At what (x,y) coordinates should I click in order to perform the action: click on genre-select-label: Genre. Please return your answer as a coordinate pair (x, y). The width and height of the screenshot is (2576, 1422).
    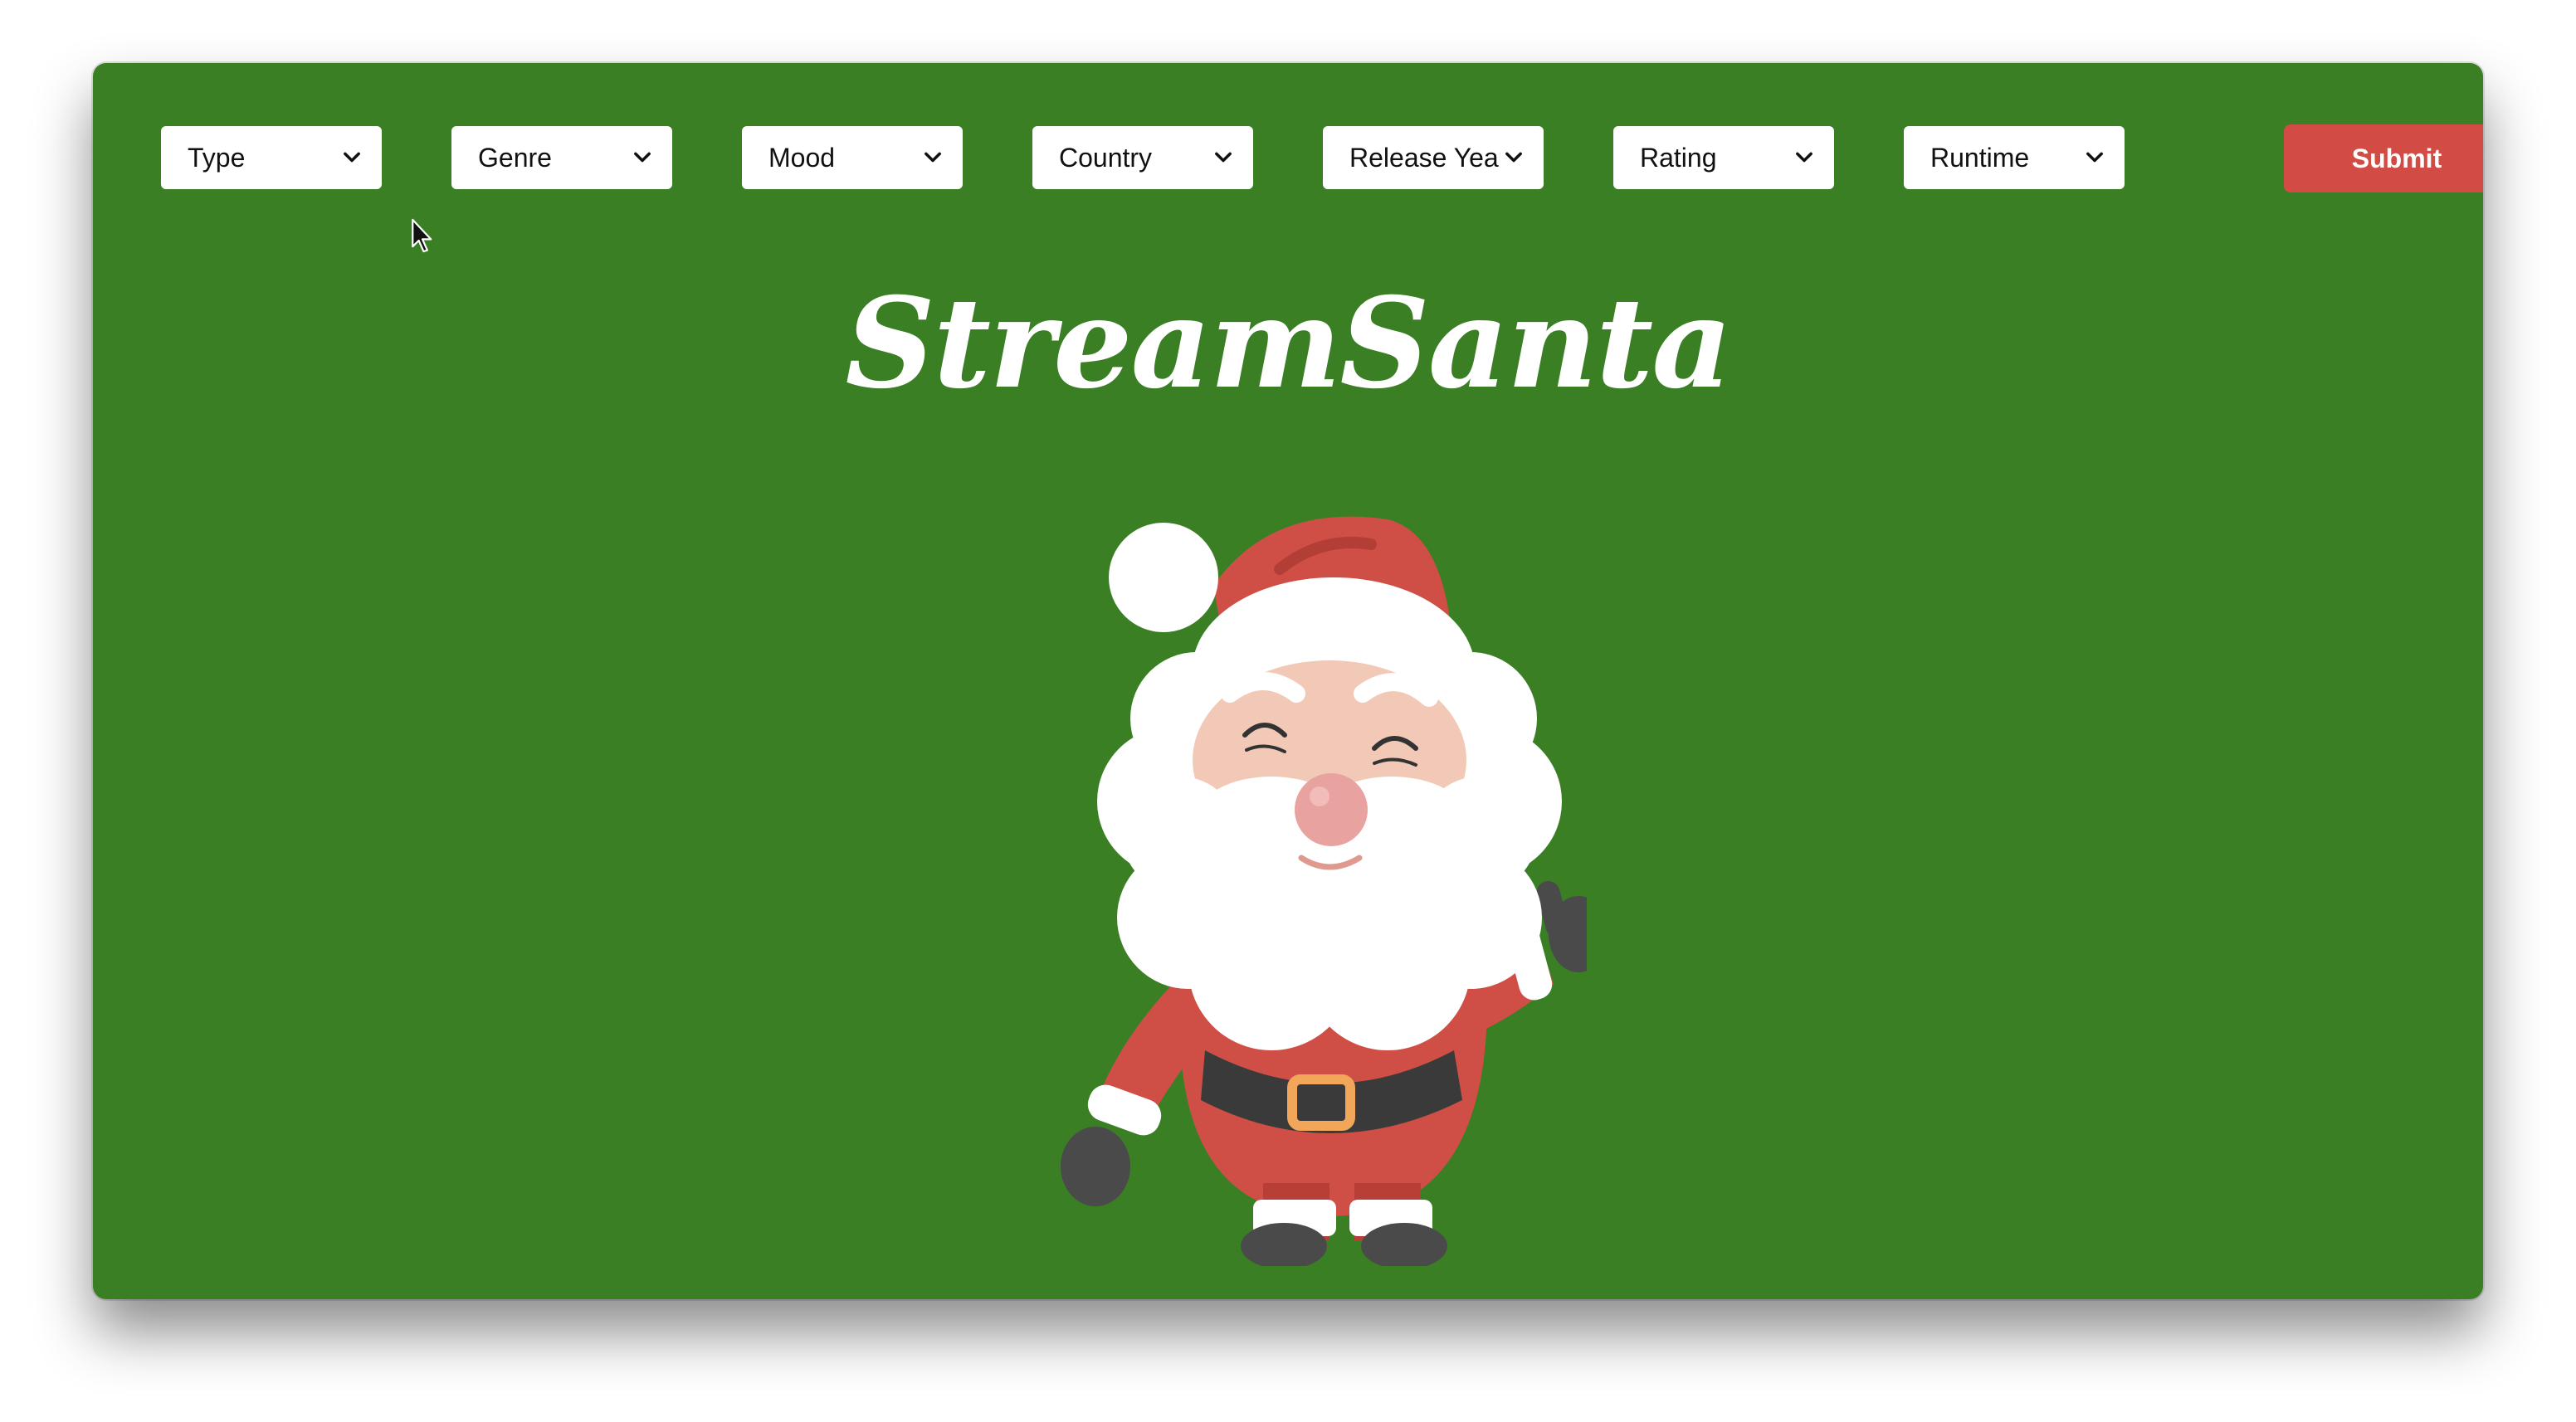
    Looking at the image, I should click on (515, 157).